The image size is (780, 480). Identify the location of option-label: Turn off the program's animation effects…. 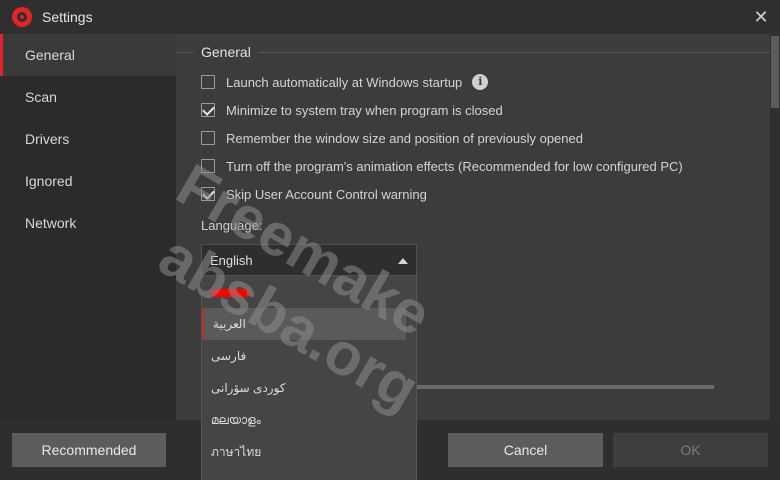
(454, 166).